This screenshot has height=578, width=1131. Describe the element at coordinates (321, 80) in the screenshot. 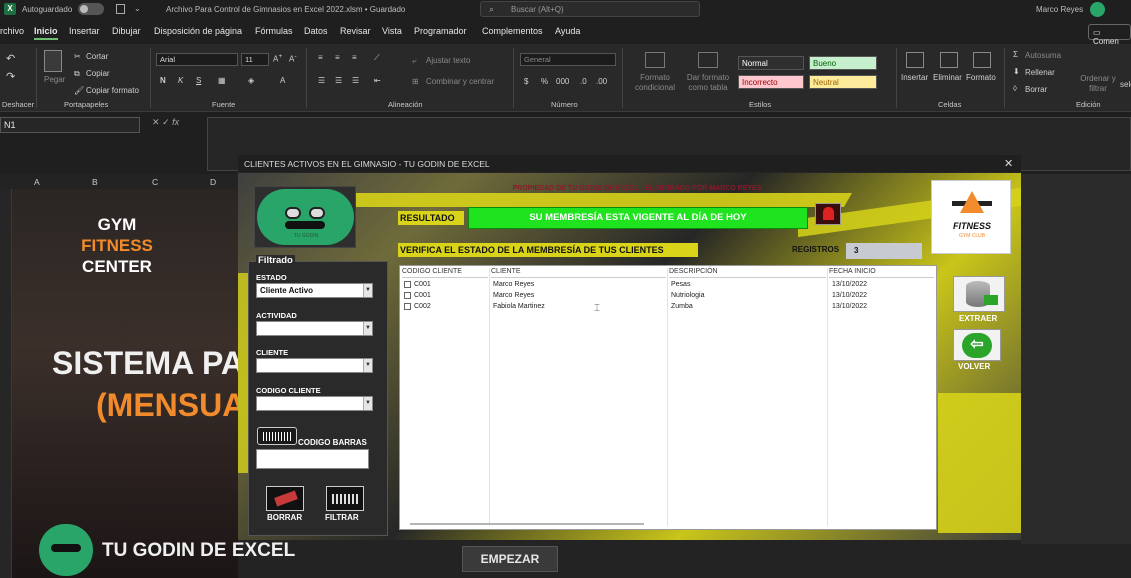

I see `align-left-icon: ☰` at that location.